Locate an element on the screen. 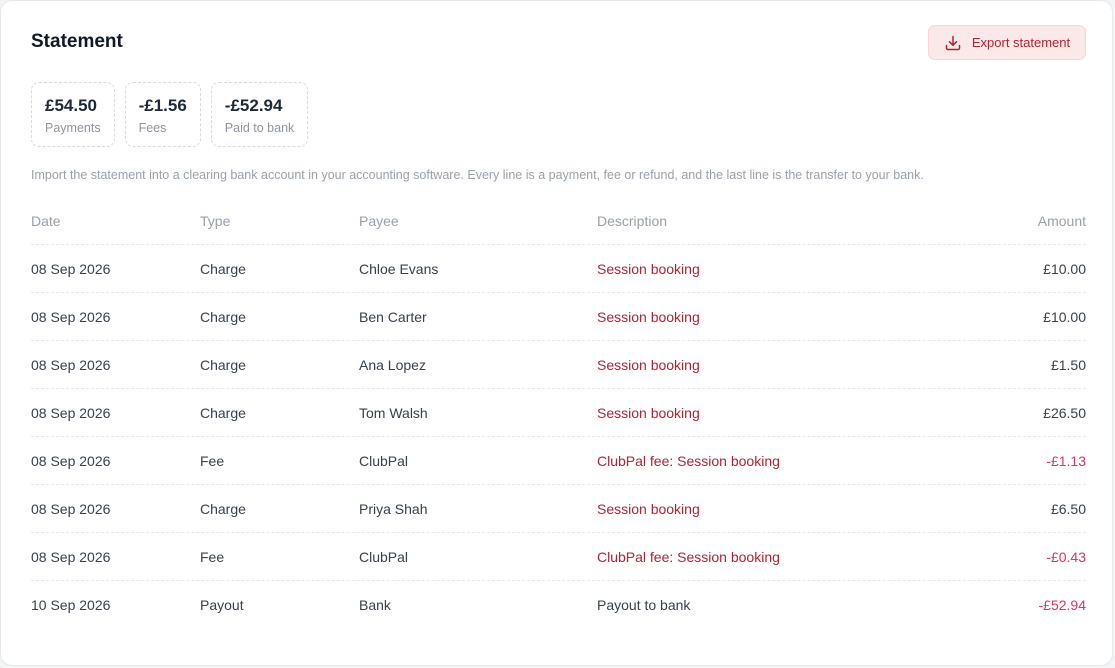 The image size is (1115, 668). column-header-amount: Amount is located at coordinates (1061, 220).